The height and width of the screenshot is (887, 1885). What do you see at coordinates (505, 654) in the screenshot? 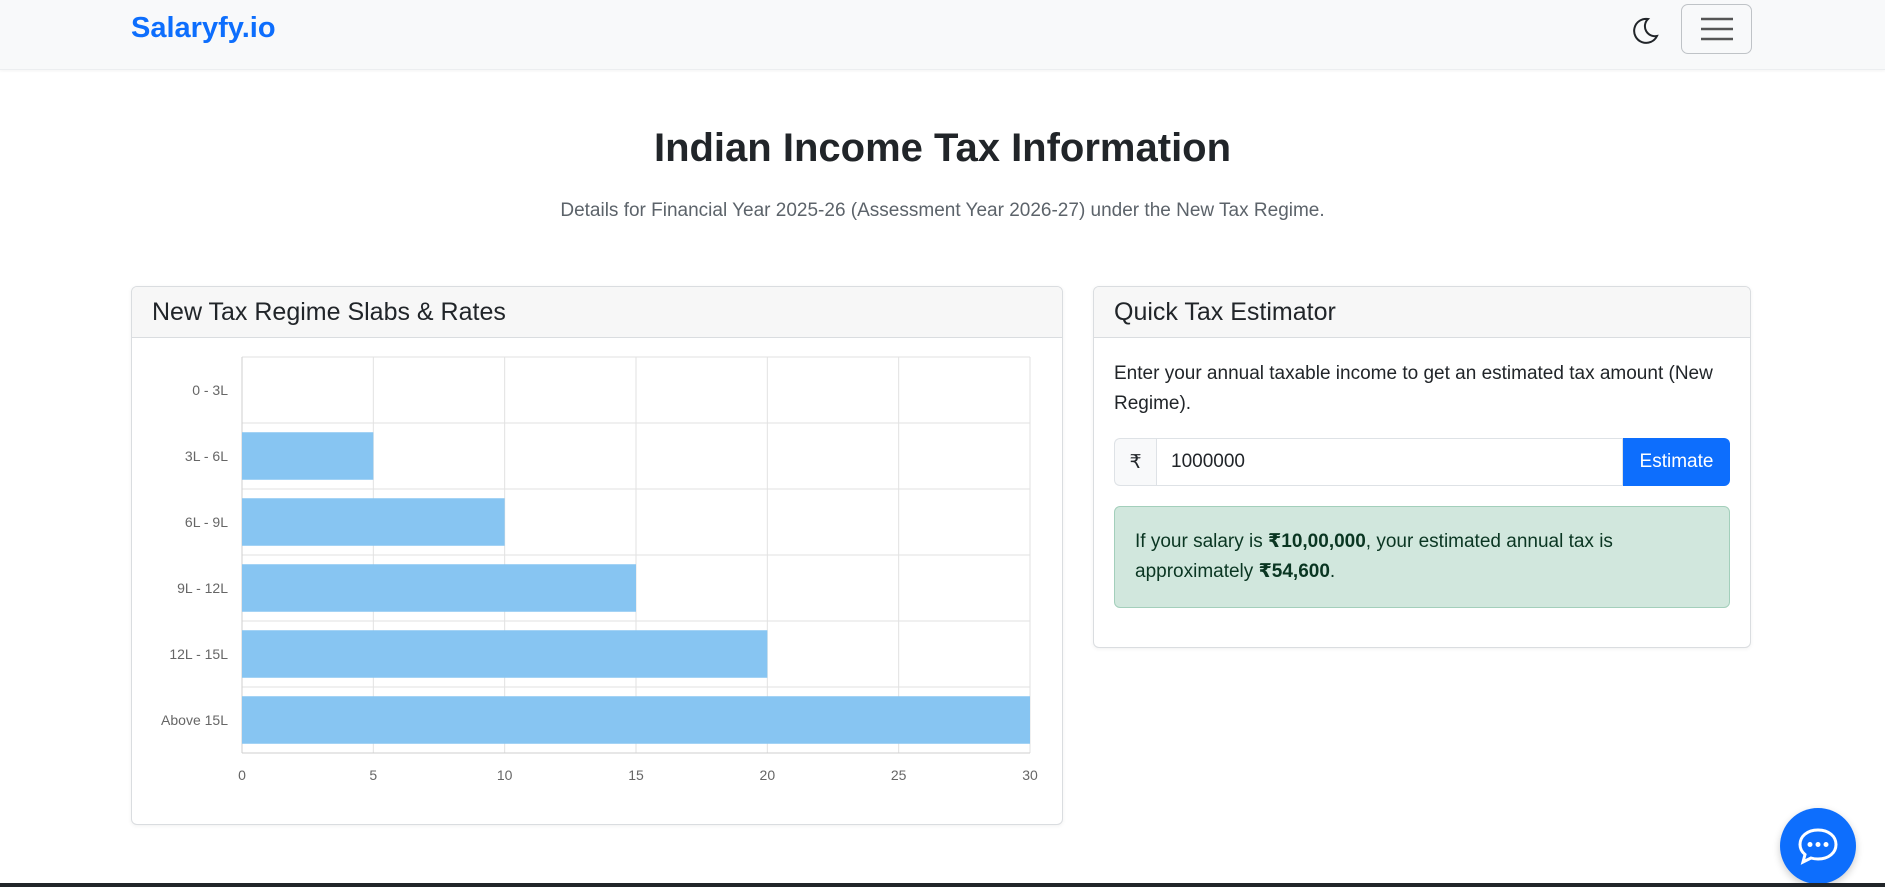
I see `bar-12l-15l` at bounding box center [505, 654].